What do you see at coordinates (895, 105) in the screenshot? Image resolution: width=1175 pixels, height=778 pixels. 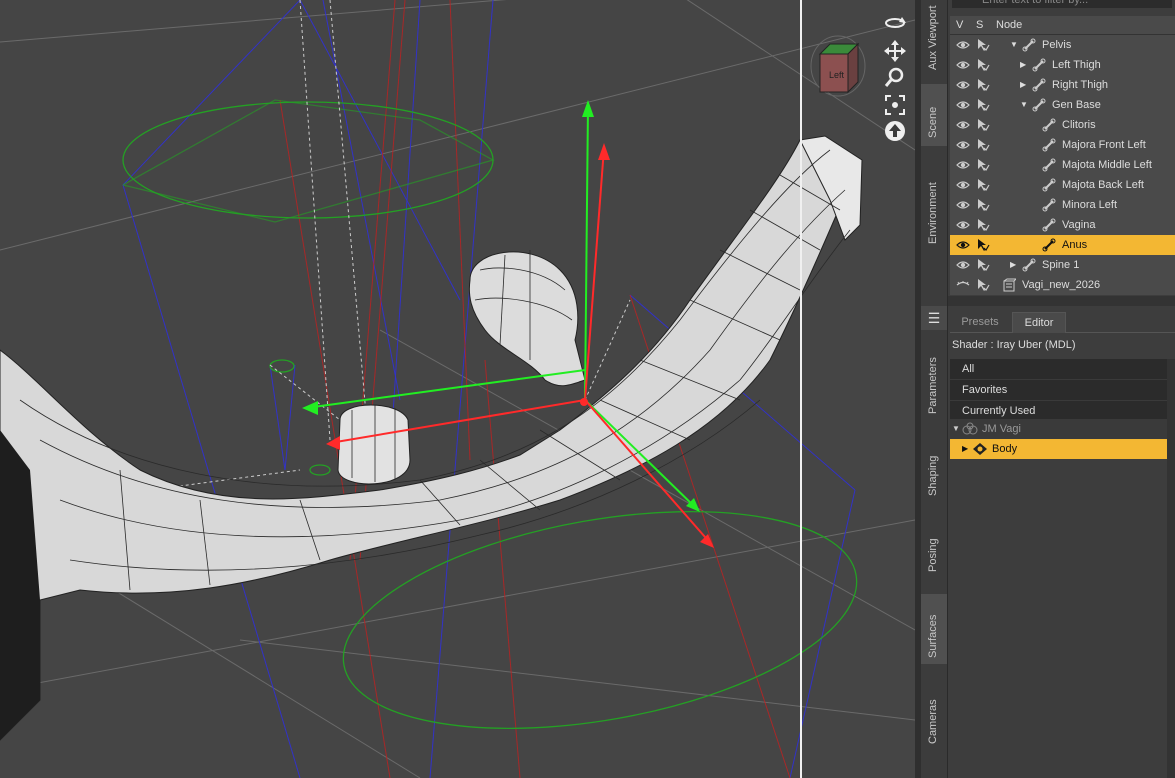 I see `frame-icon` at bounding box center [895, 105].